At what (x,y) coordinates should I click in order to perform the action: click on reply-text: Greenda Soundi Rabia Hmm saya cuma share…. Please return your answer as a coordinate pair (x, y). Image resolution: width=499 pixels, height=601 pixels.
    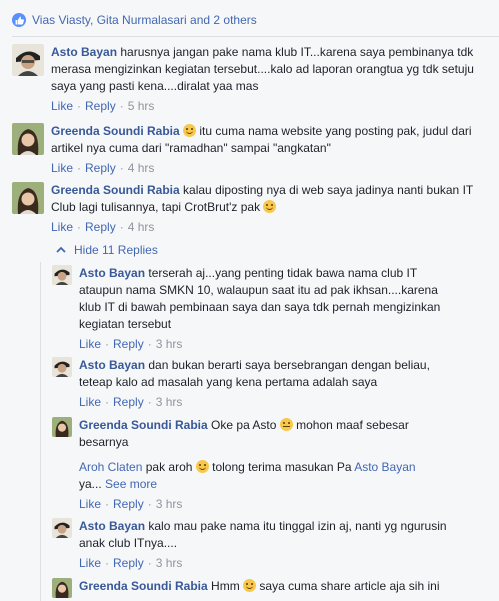
    Looking at the image, I should click on (259, 586).